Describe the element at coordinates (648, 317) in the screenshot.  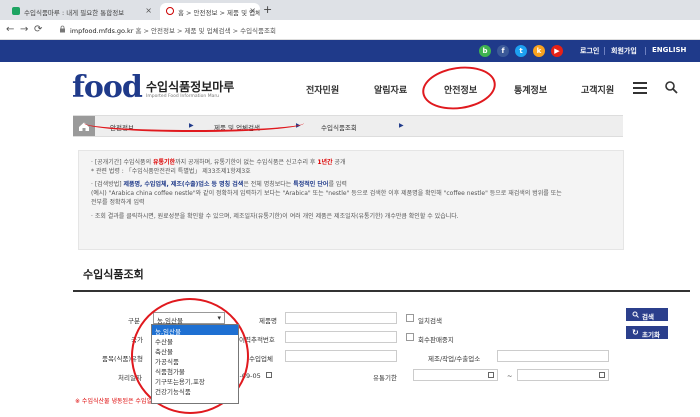
I see `search-button-label: 검색` at that location.